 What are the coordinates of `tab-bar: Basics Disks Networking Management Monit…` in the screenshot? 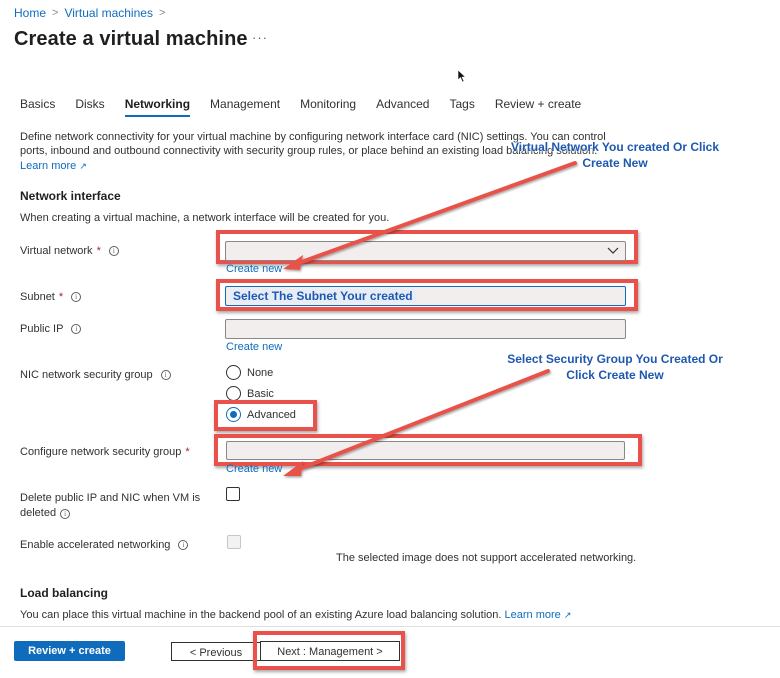 It's located at (310, 107).